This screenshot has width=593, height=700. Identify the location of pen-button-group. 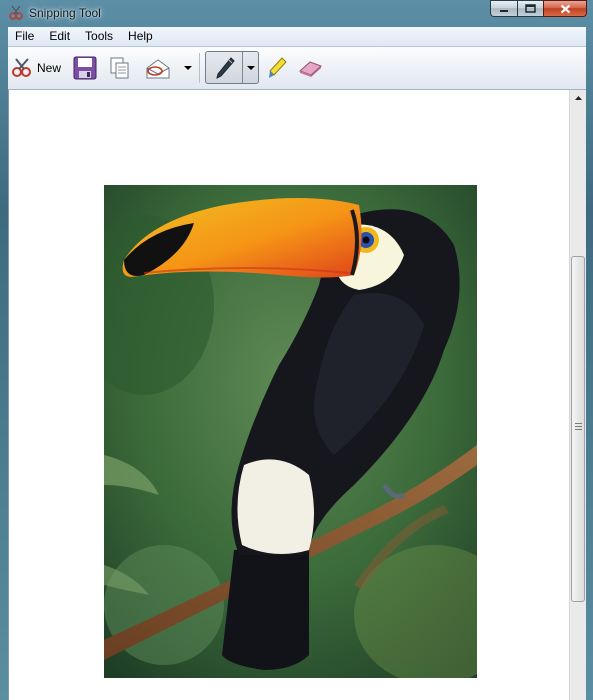
(232, 67).